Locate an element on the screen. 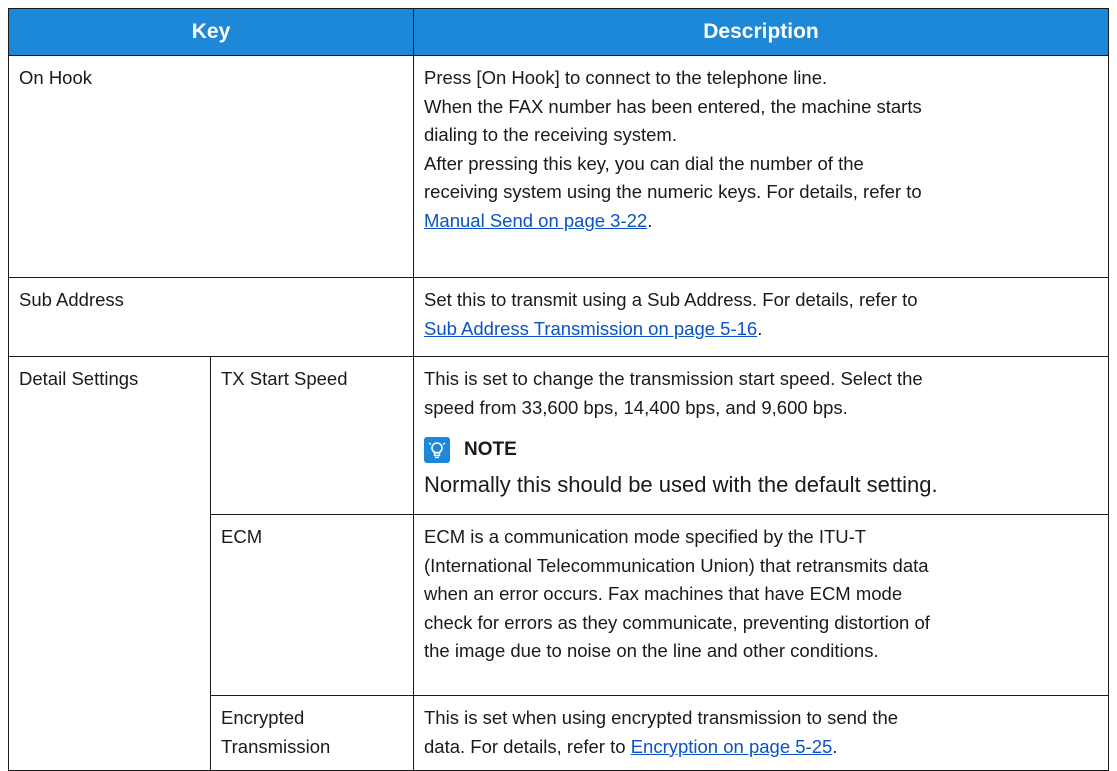  text-line: Manual Send on page 3-22. is located at coordinates (761, 221).